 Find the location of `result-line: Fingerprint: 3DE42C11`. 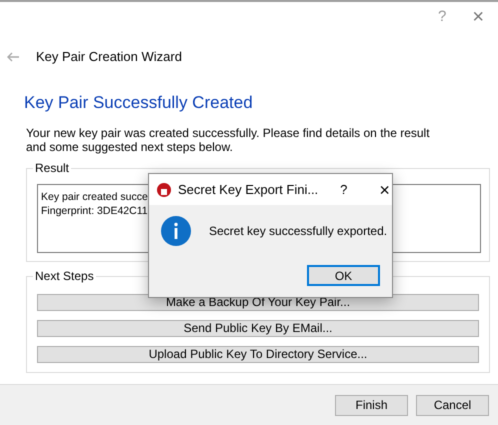

result-line: Fingerprint: 3DE42C11 is located at coordinates (94, 210).